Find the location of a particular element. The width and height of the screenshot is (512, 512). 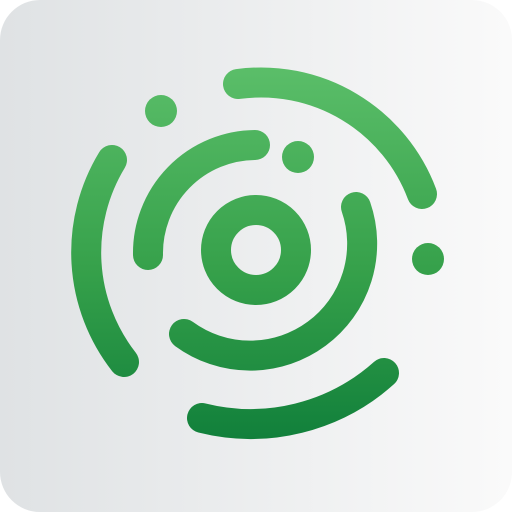

dot-top-left is located at coordinates (161, 111).